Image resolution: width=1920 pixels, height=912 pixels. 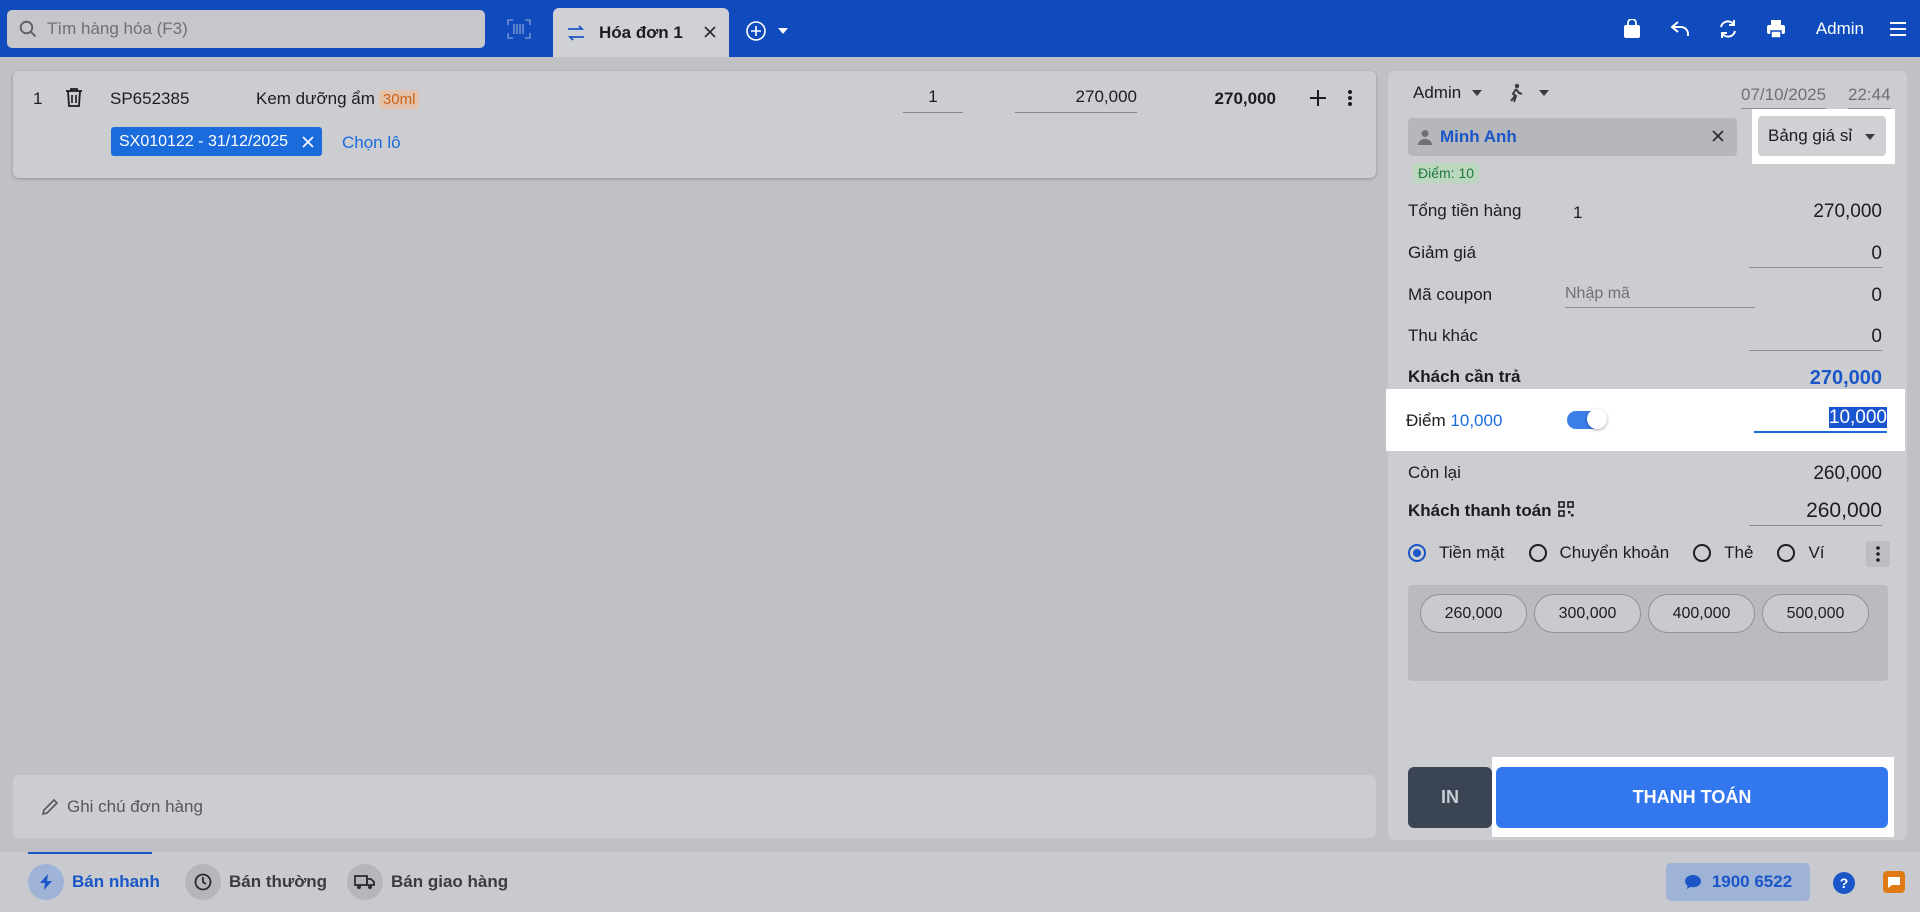 I want to click on price-book-select: Bảng giá sỉ, so click(x=1822, y=136).